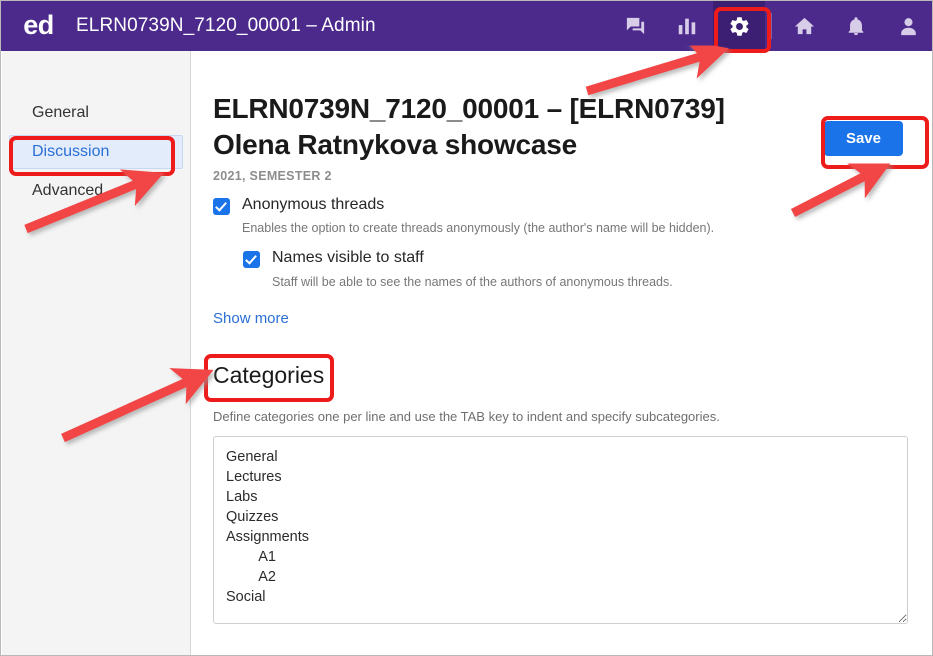 Image resolution: width=933 pixels, height=656 pixels. Describe the element at coordinates (226, 25) in the screenshot. I see `header-course-title: ELRN0739N_7120_00001 – Admin` at that location.